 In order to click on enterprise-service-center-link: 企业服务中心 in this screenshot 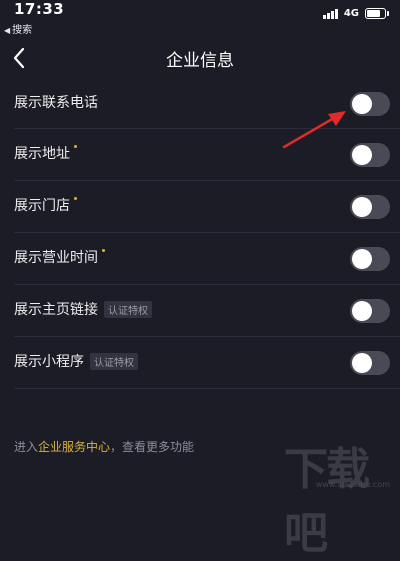, I will do `click(74, 447)`.